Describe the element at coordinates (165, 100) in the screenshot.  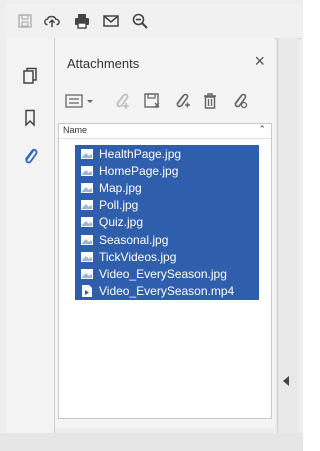
I see `attachments-toolbar` at that location.